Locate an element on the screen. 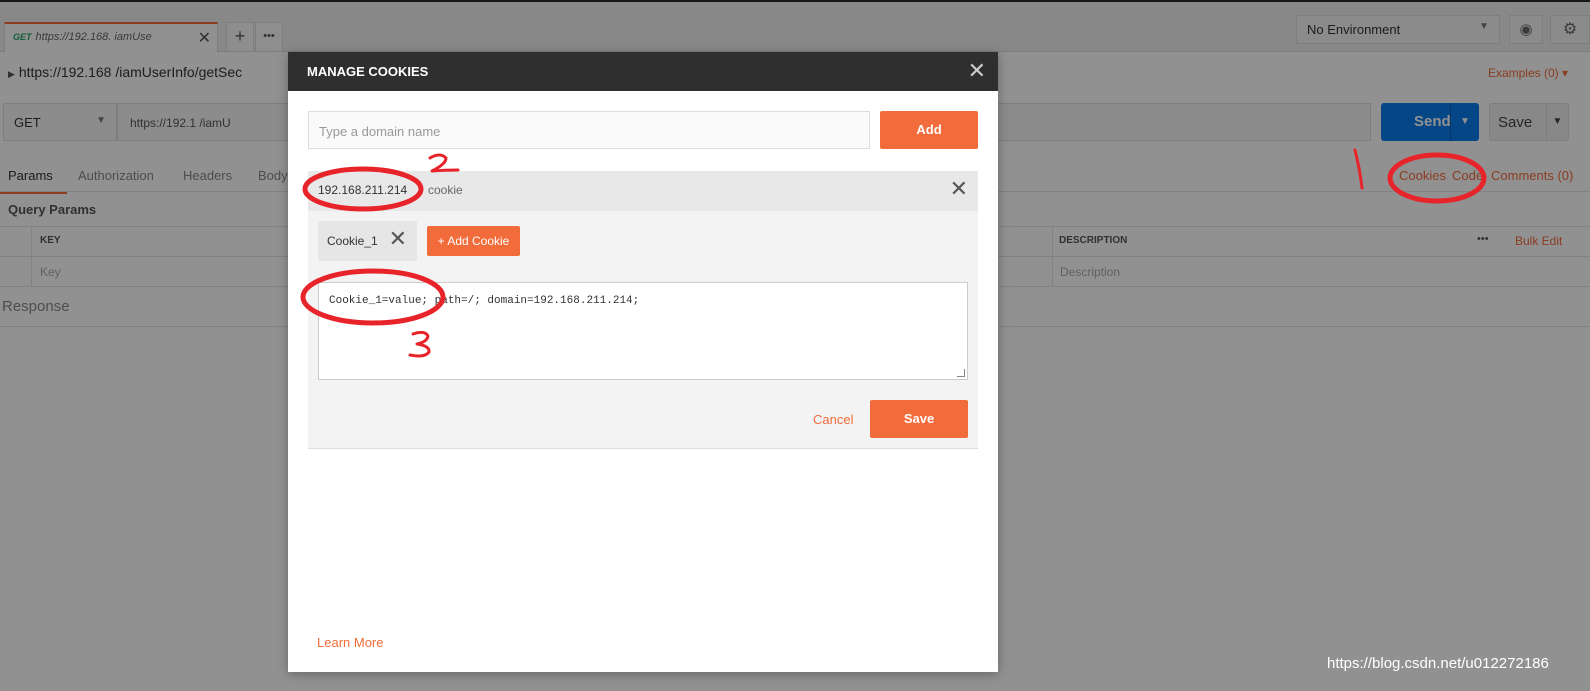  domain-header: 192.168.211.214 cookie ✕ is located at coordinates (643, 191).